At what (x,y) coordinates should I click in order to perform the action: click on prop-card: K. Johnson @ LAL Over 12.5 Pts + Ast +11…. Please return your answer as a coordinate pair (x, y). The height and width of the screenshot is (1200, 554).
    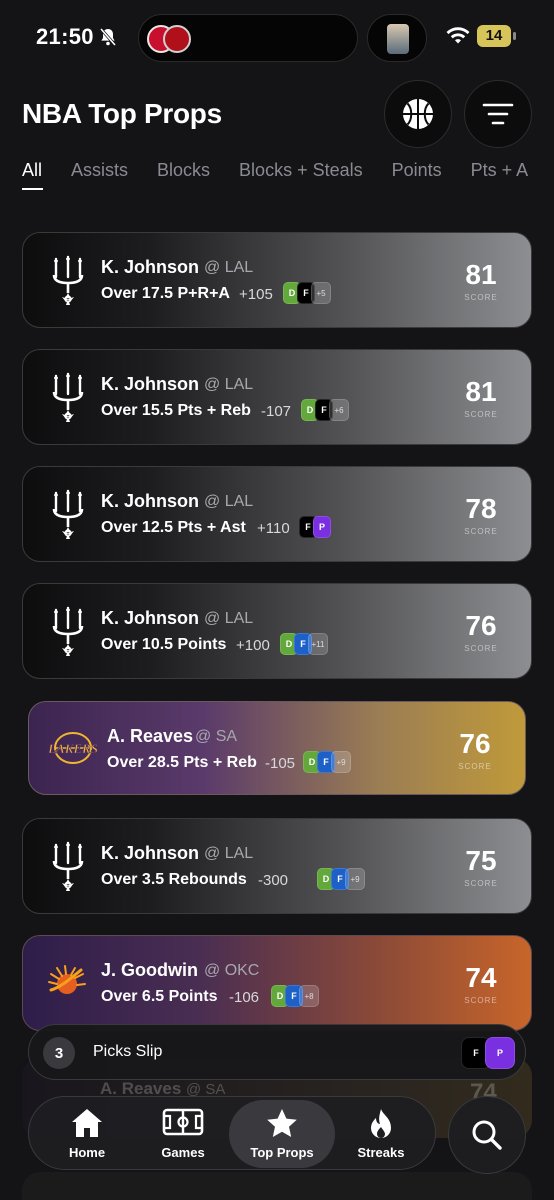
    Looking at the image, I should click on (277, 514).